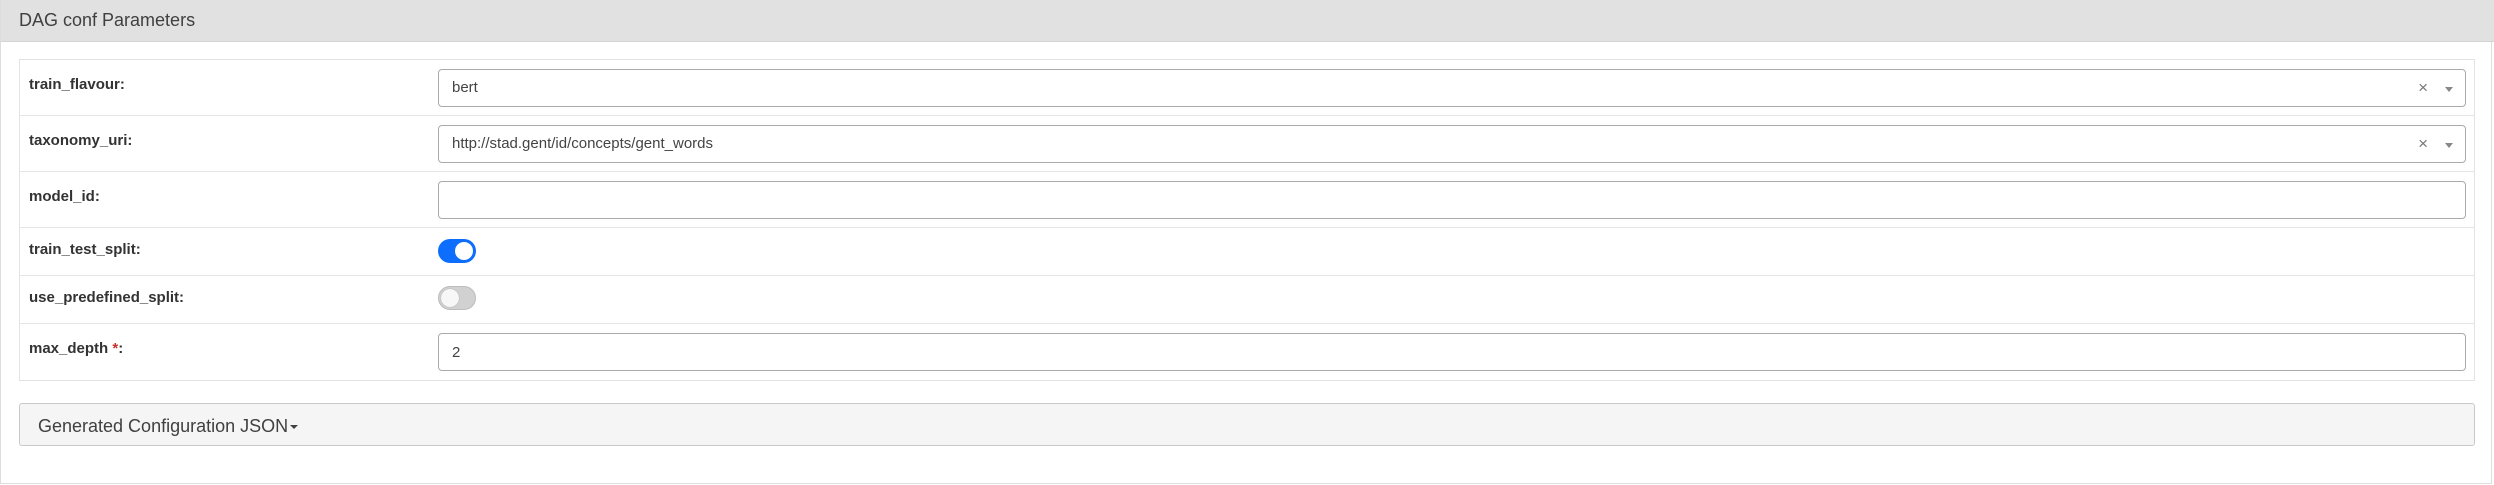 The width and height of the screenshot is (2494, 485). I want to click on panel-heading: DAG conf Parameters, so click(1247, 21).